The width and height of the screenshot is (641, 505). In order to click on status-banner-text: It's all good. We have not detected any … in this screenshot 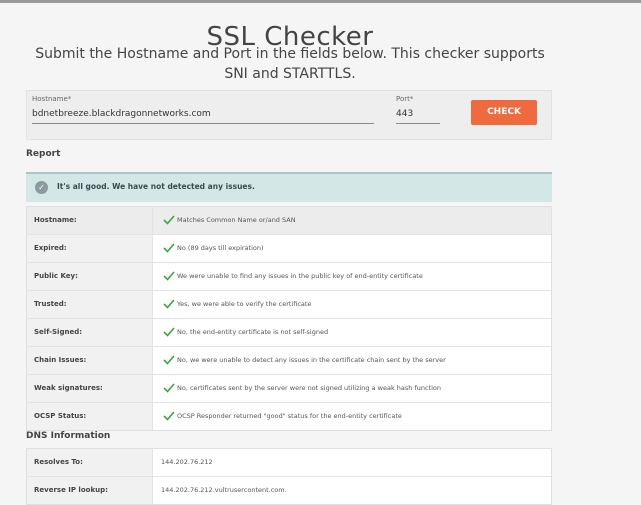, I will do `click(156, 186)`.